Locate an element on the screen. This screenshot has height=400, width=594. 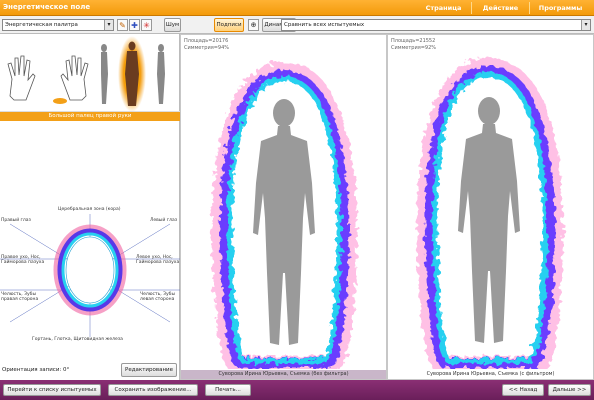
side-body-icon is located at coordinates (104, 74).